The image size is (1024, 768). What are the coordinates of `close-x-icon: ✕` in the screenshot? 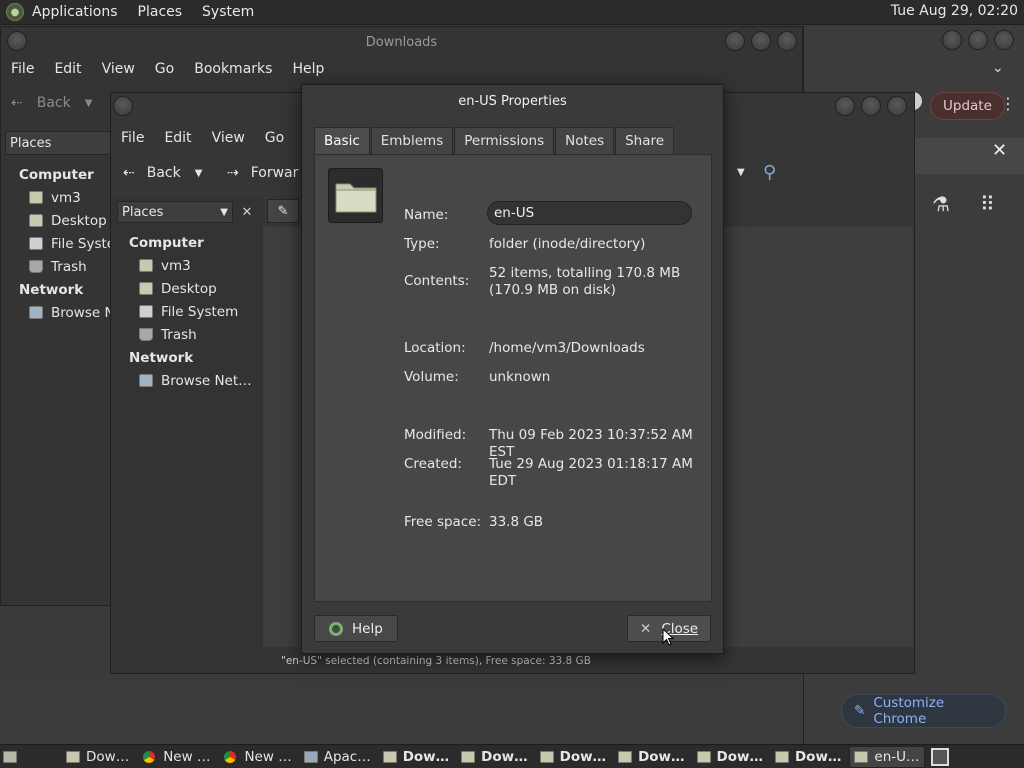 It's located at (646, 628).